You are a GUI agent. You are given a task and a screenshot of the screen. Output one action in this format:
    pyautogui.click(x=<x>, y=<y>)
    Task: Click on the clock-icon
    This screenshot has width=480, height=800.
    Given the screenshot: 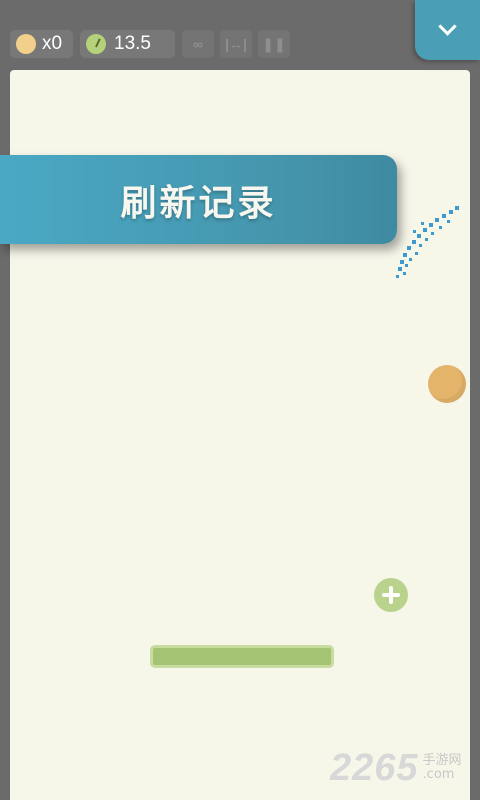 What is the action you would take?
    pyautogui.click(x=96, y=44)
    